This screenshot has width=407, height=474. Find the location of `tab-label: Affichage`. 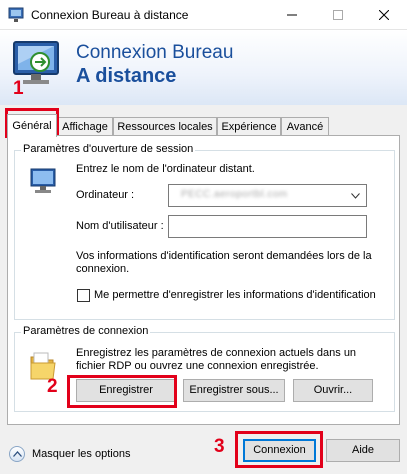

tab-label: Affichage is located at coordinates (85, 127).